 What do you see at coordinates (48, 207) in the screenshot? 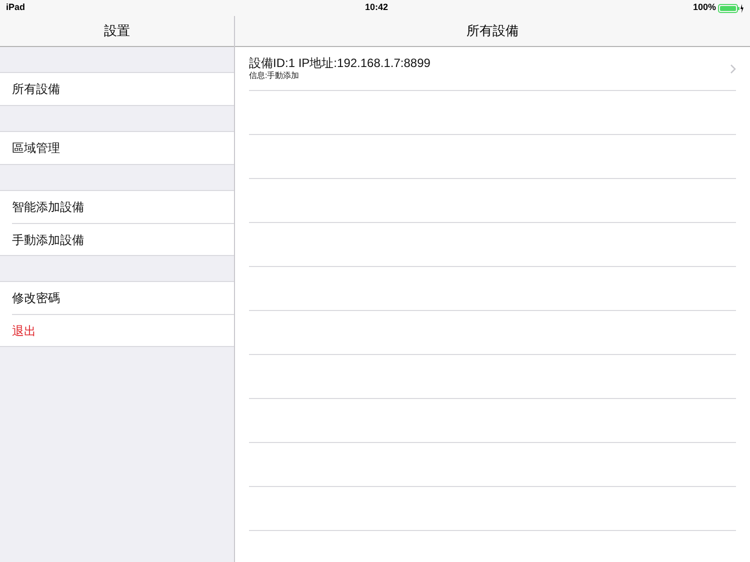
I see `menu-item: 智能添加設備` at bounding box center [48, 207].